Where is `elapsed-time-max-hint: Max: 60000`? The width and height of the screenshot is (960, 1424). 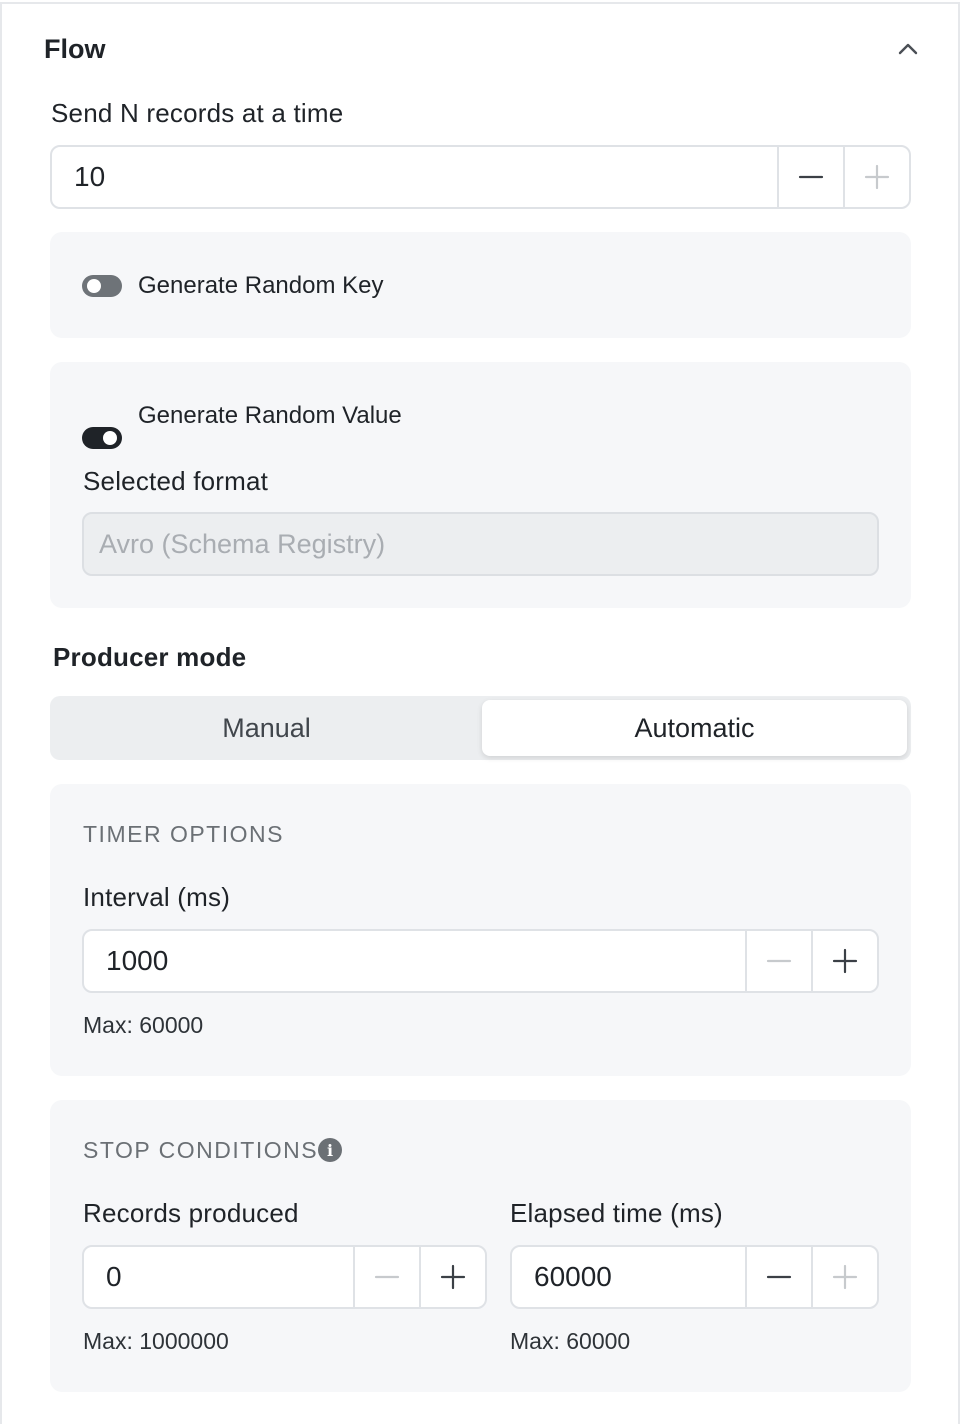
elapsed-time-max-hint: Max: 60000 is located at coordinates (570, 1341).